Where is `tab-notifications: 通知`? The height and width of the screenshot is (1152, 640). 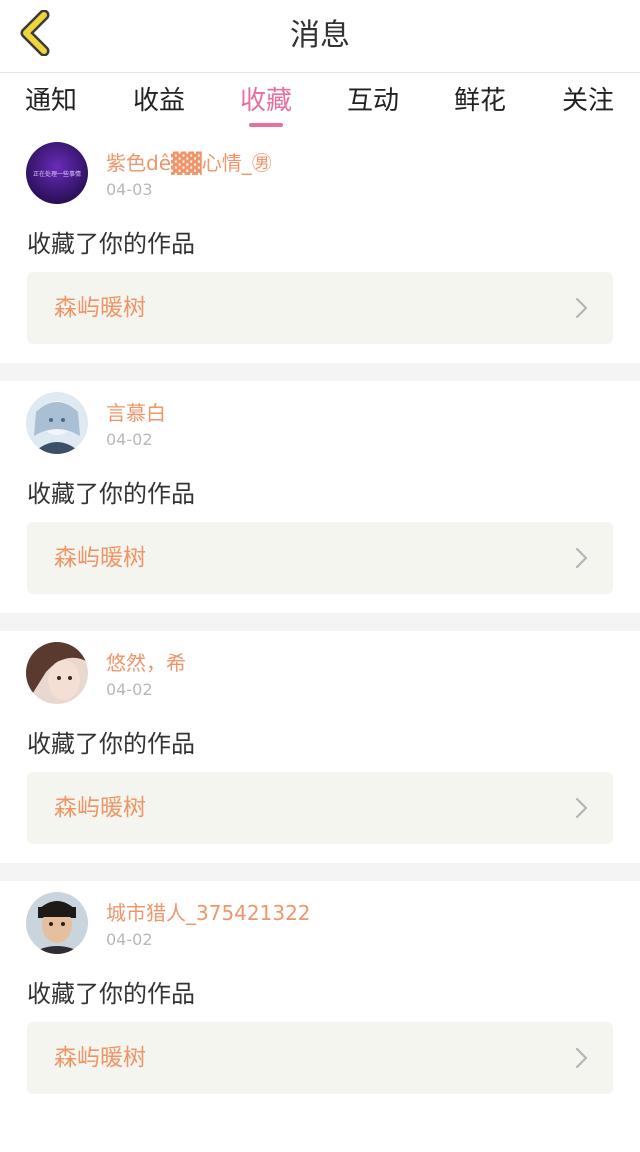
tab-notifications: 通知 is located at coordinates (51, 102).